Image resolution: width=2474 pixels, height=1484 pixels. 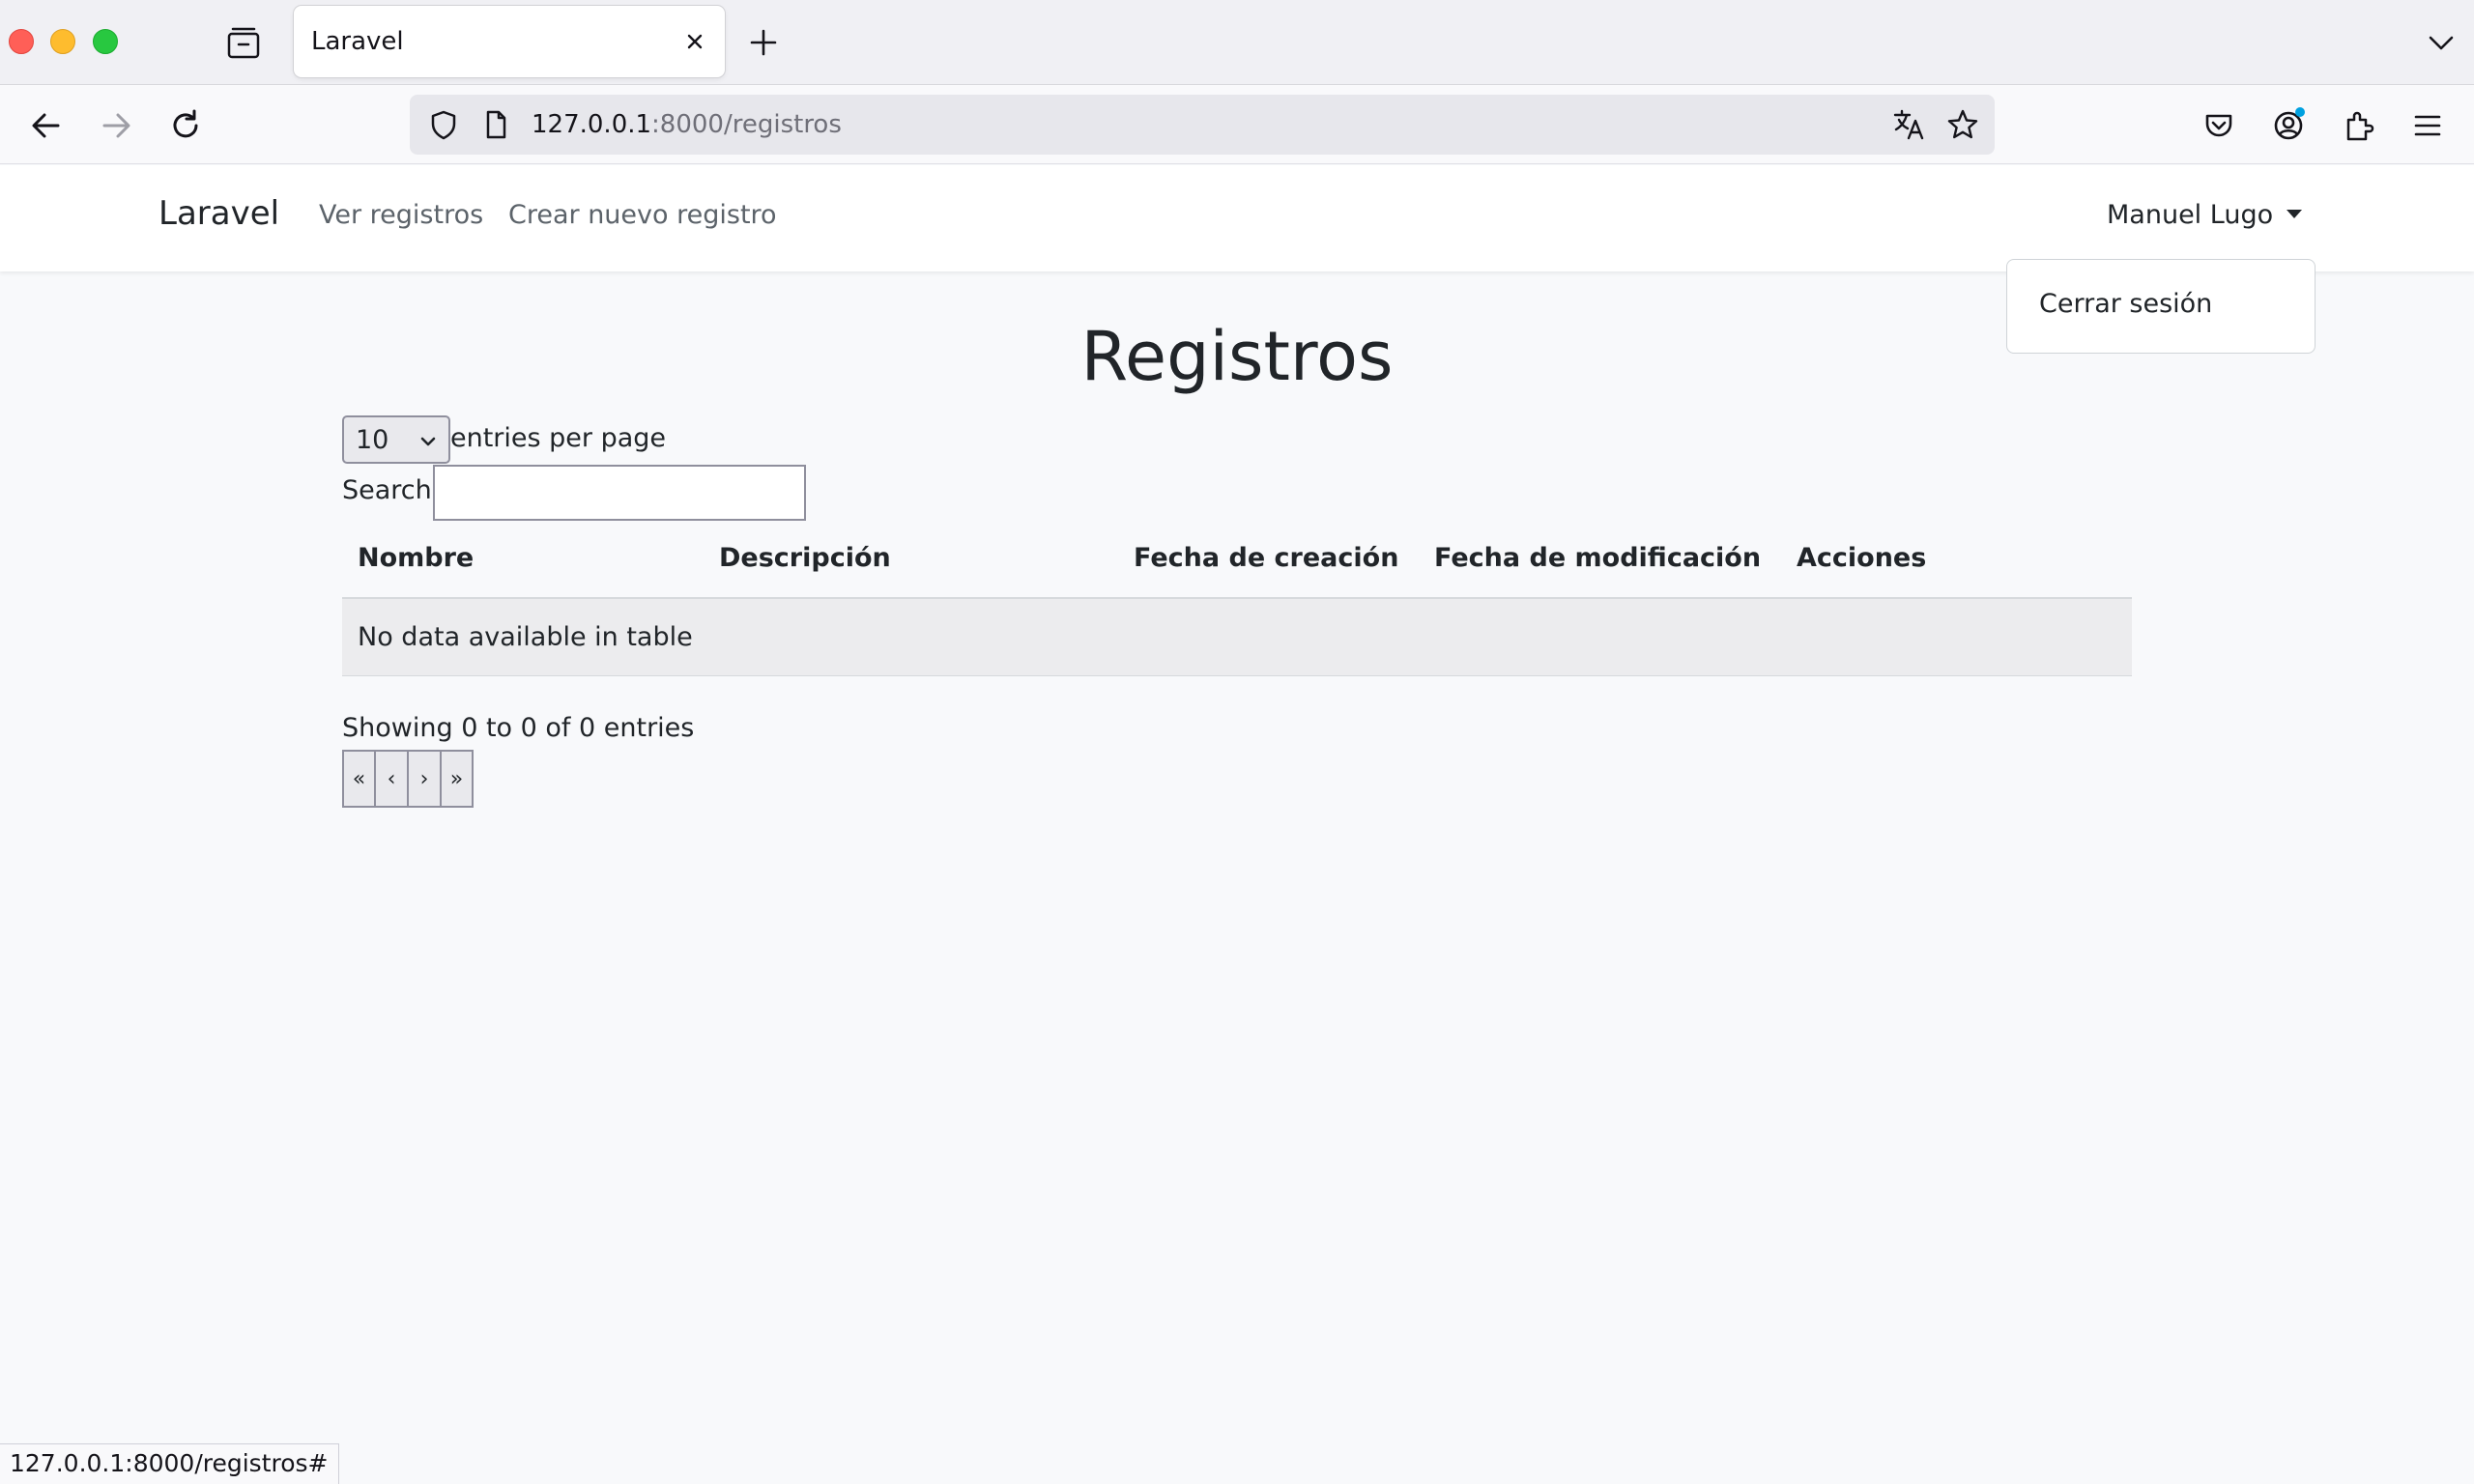 I want to click on forward-arrow-icon, so click(x=116, y=125).